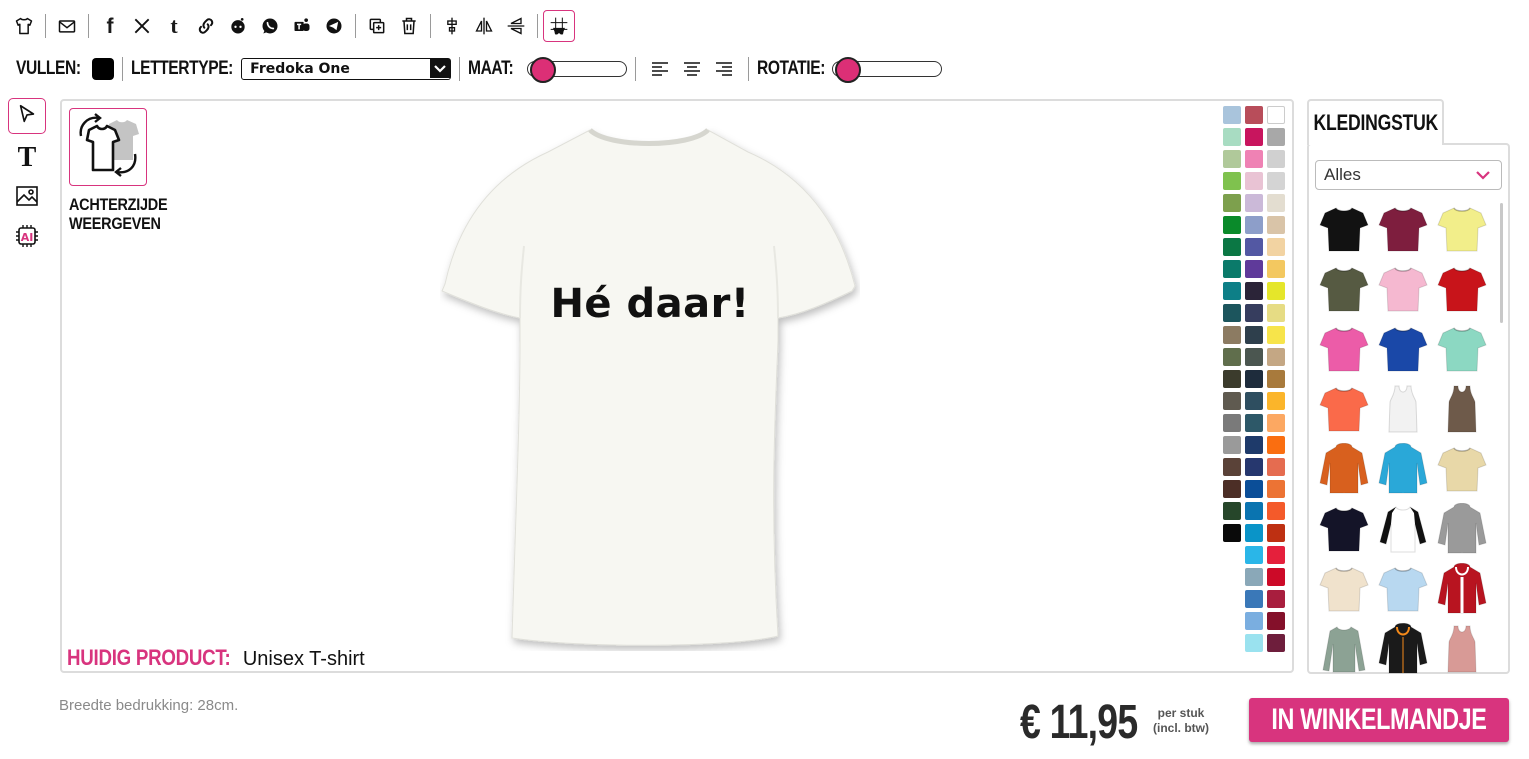  What do you see at coordinates (1375, 122) in the screenshot?
I see `tab-garment: KLEDINGSTUK` at bounding box center [1375, 122].